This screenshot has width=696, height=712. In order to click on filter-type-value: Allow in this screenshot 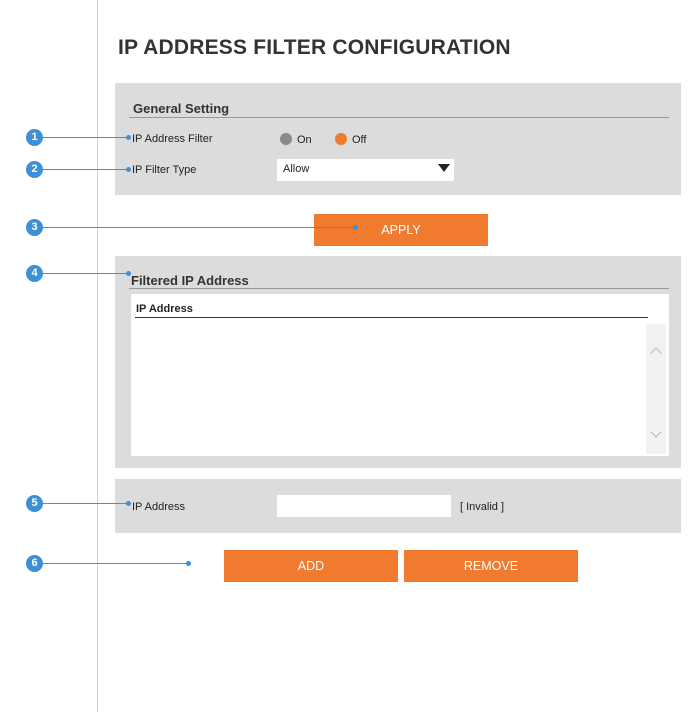, I will do `click(296, 169)`.